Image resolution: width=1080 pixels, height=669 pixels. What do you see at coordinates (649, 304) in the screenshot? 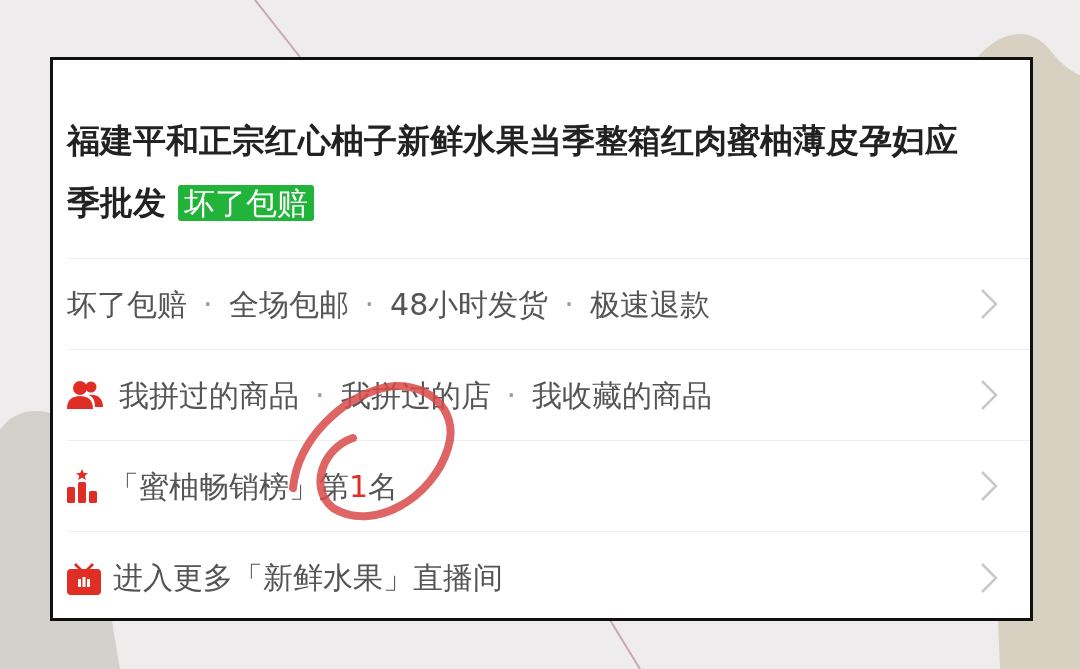
I see `service-label: 极速退款` at bounding box center [649, 304].